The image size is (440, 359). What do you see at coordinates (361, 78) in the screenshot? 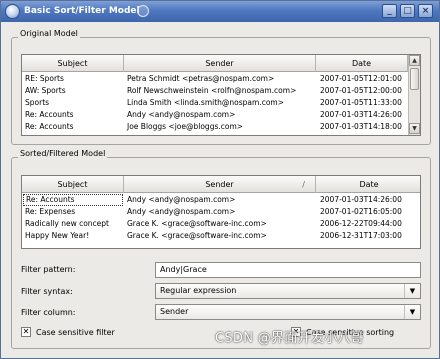
I see `date-cell: 2007-01-05T12:01:00` at bounding box center [361, 78].